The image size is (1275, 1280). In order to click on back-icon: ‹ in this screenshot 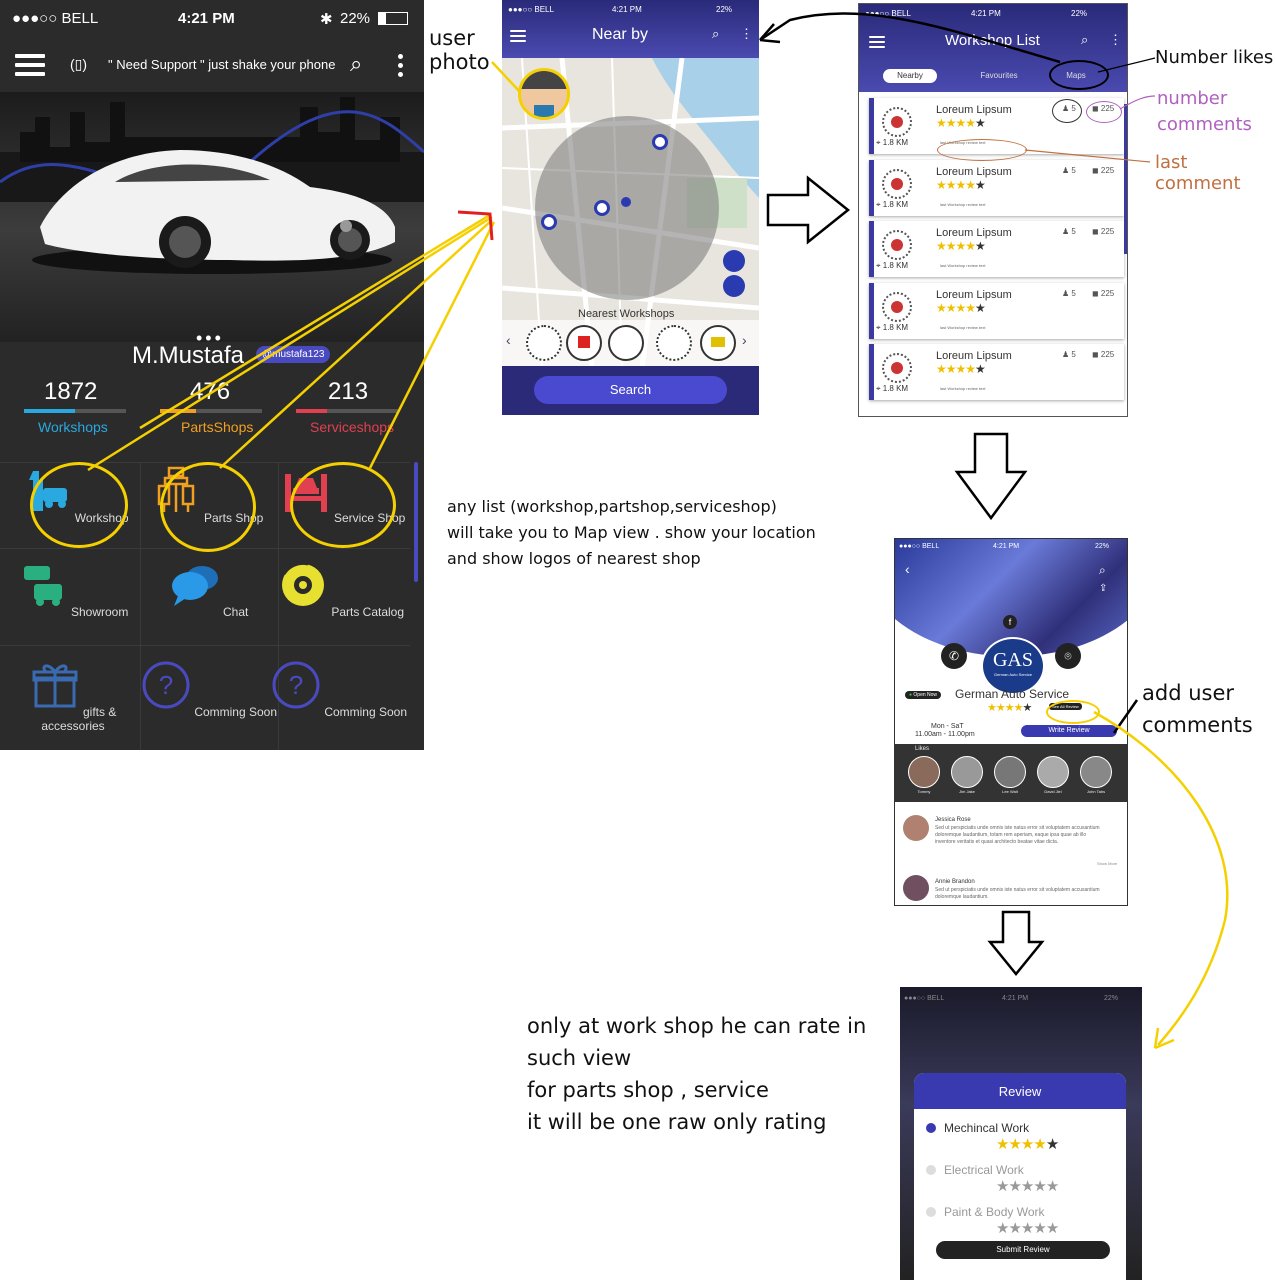, I will do `click(907, 569)`.